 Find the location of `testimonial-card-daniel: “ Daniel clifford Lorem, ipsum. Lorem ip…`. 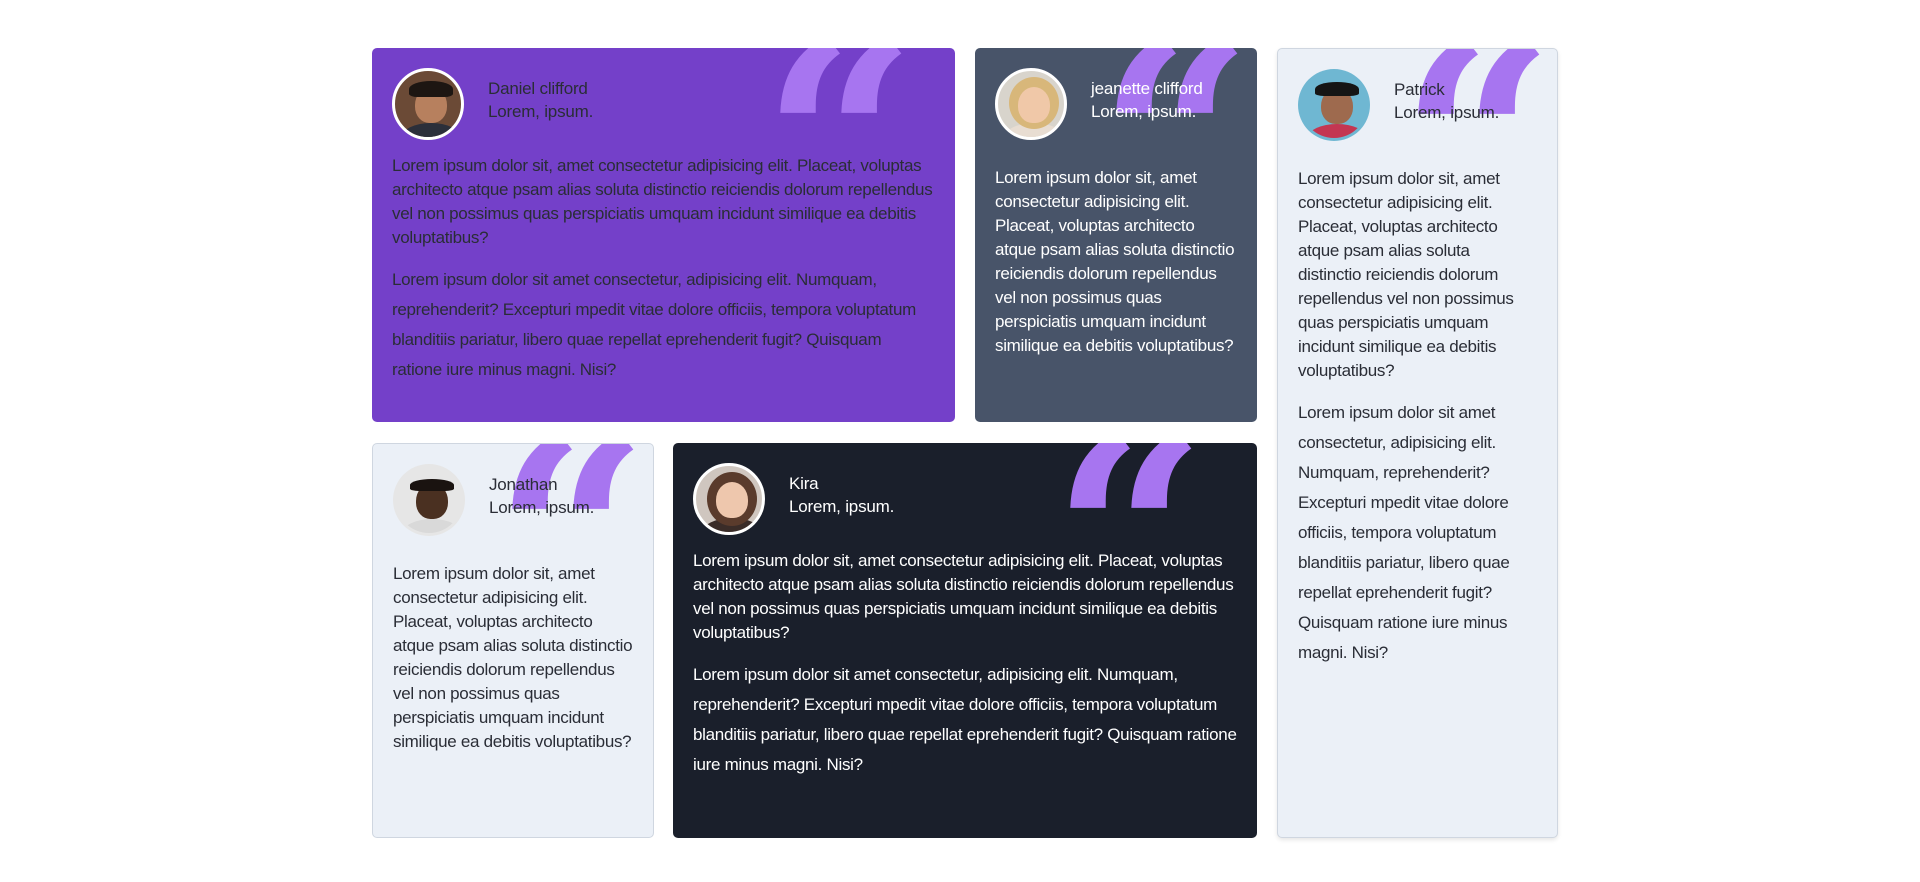

testimonial-card-daniel: “ Daniel clifford Lorem, ipsum. Lorem ip… is located at coordinates (663, 235).